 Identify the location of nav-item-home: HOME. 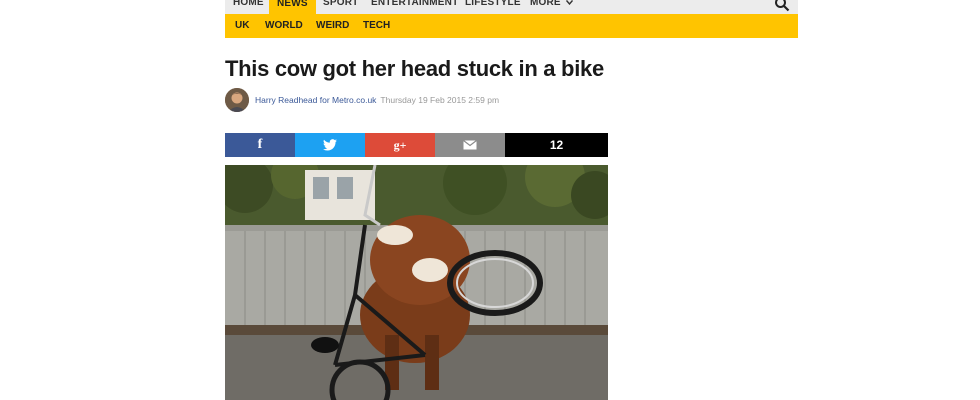
(248, 4).